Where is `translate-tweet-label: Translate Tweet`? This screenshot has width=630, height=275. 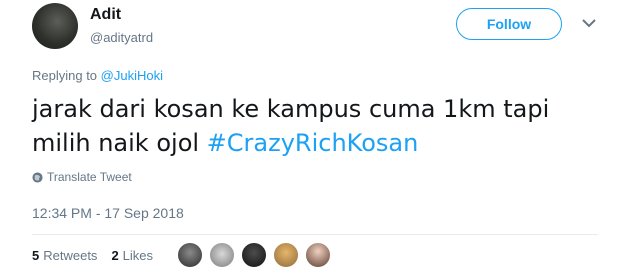
translate-tweet-label: Translate Tweet is located at coordinates (89, 177).